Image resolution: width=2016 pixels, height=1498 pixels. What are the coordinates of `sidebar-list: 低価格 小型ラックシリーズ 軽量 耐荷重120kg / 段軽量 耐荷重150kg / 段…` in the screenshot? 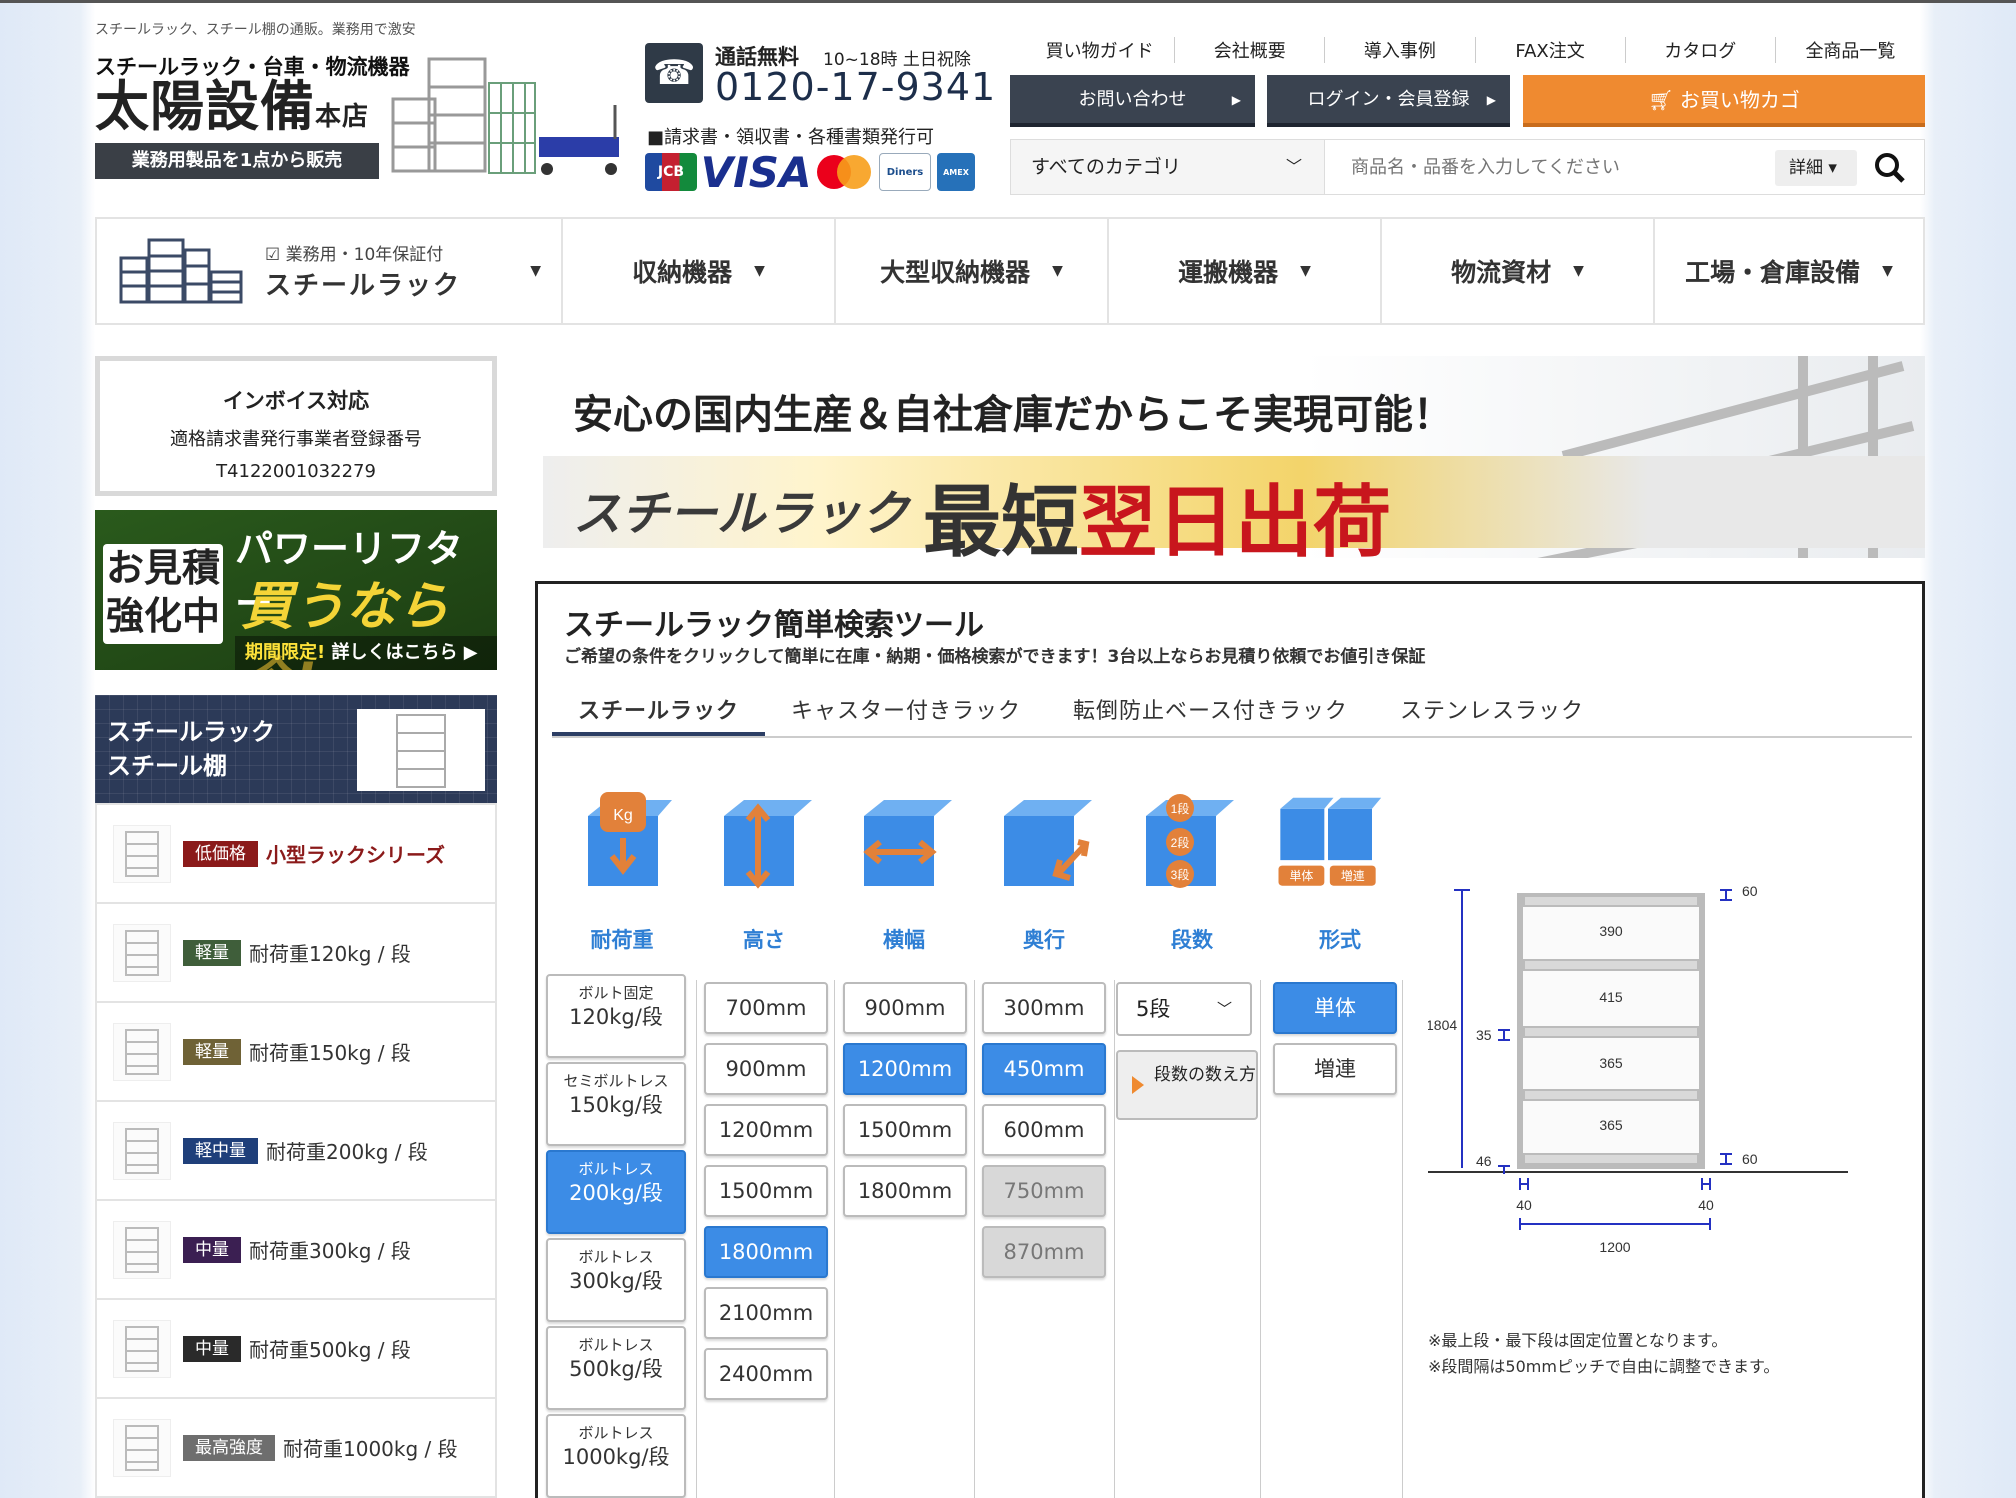 It's located at (296, 1150).